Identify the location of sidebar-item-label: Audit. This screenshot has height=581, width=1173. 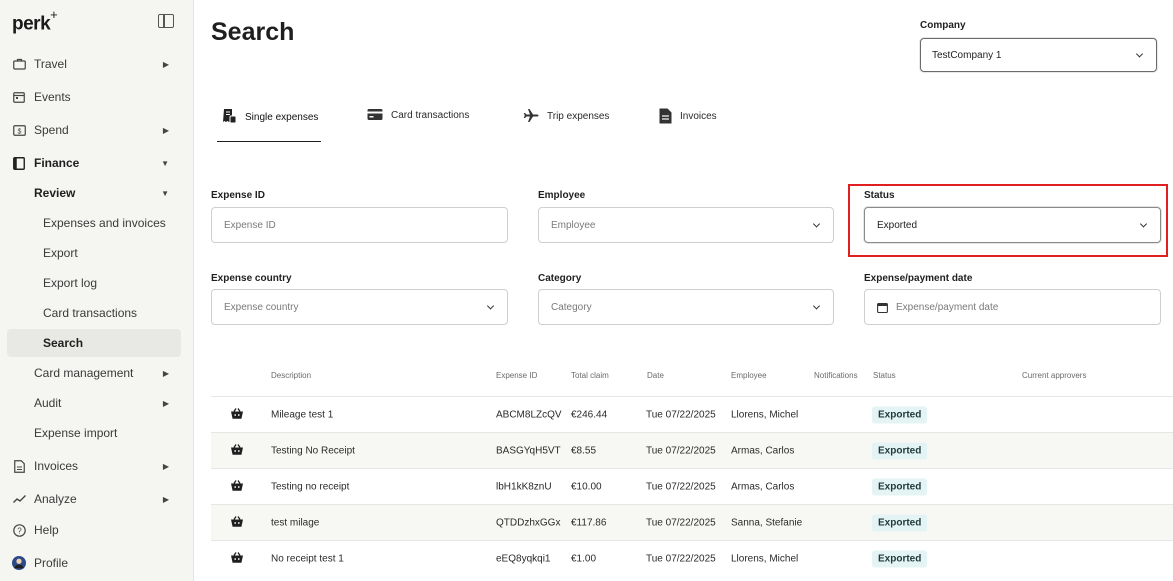
(48, 403).